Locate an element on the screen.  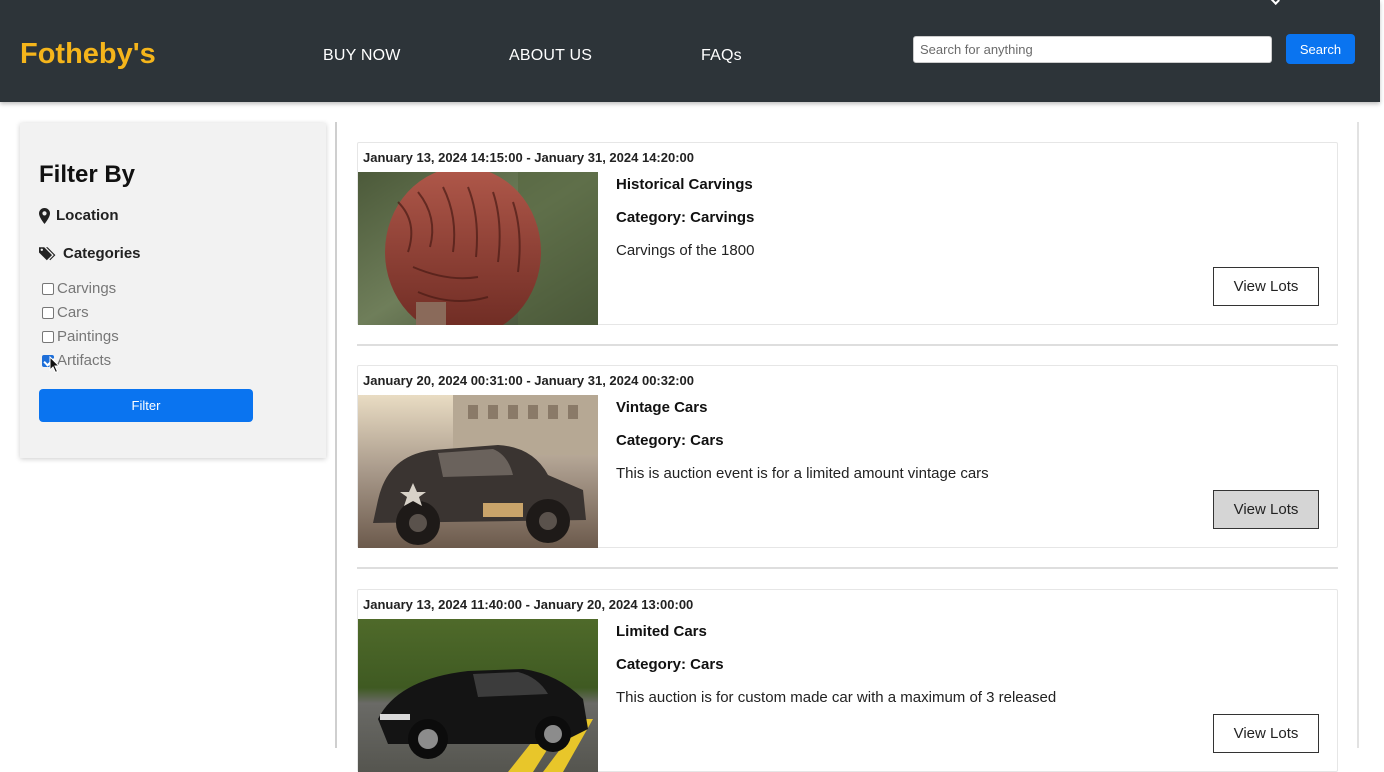
checkbox-cars is located at coordinates (48, 312).